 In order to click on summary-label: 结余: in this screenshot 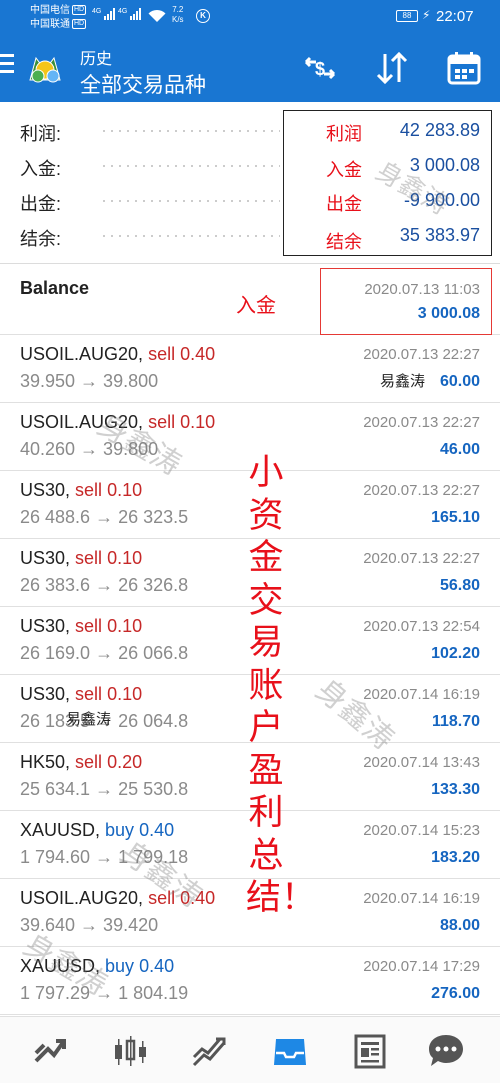, I will do `click(41, 239)`.